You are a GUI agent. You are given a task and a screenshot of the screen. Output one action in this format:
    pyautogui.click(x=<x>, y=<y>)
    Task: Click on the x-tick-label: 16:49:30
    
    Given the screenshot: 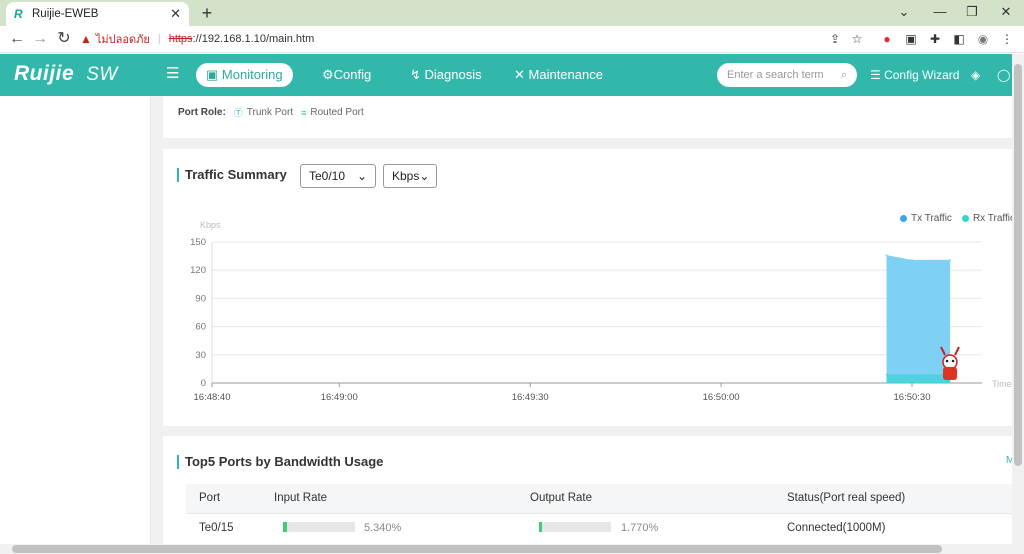 What is the action you would take?
    pyautogui.click(x=530, y=397)
    